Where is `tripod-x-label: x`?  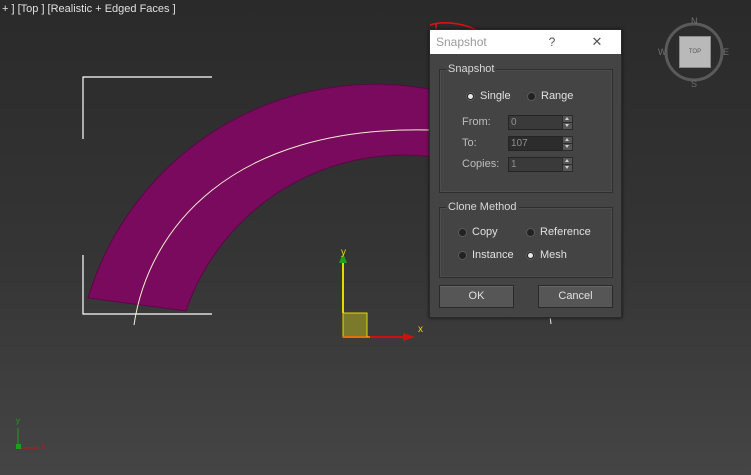 tripod-x-label: x is located at coordinates (43, 446).